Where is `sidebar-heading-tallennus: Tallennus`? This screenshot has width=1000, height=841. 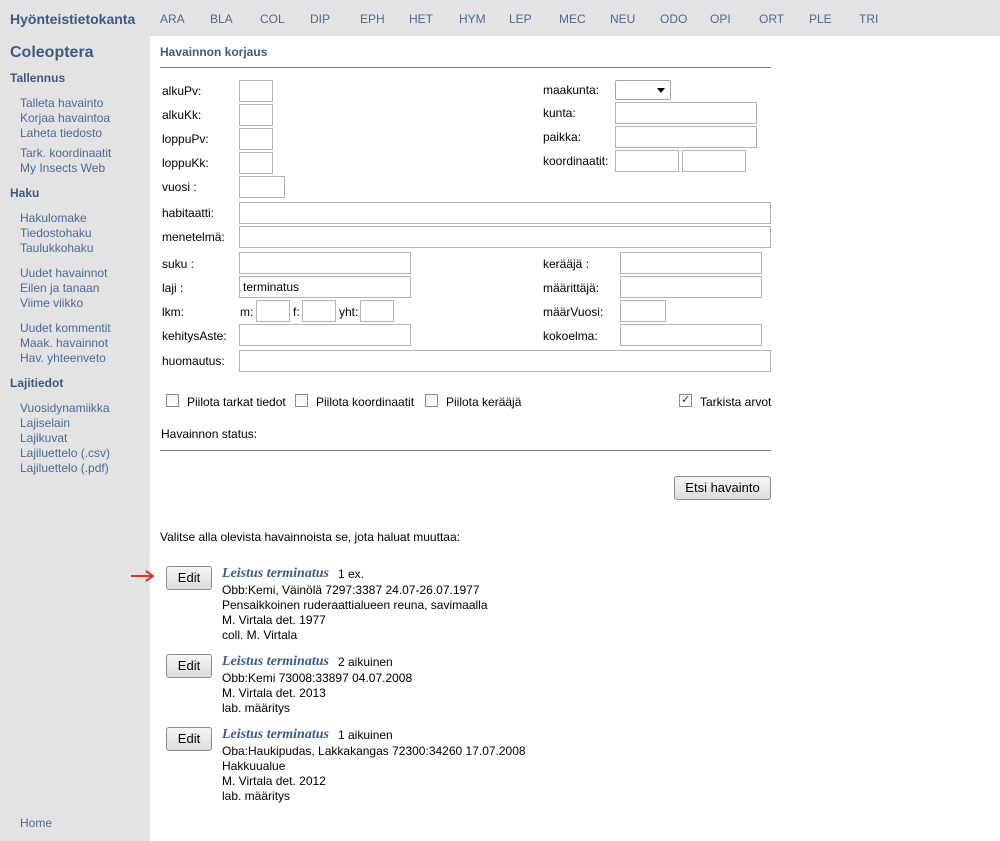 sidebar-heading-tallennus: Tallennus is located at coordinates (38, 78).